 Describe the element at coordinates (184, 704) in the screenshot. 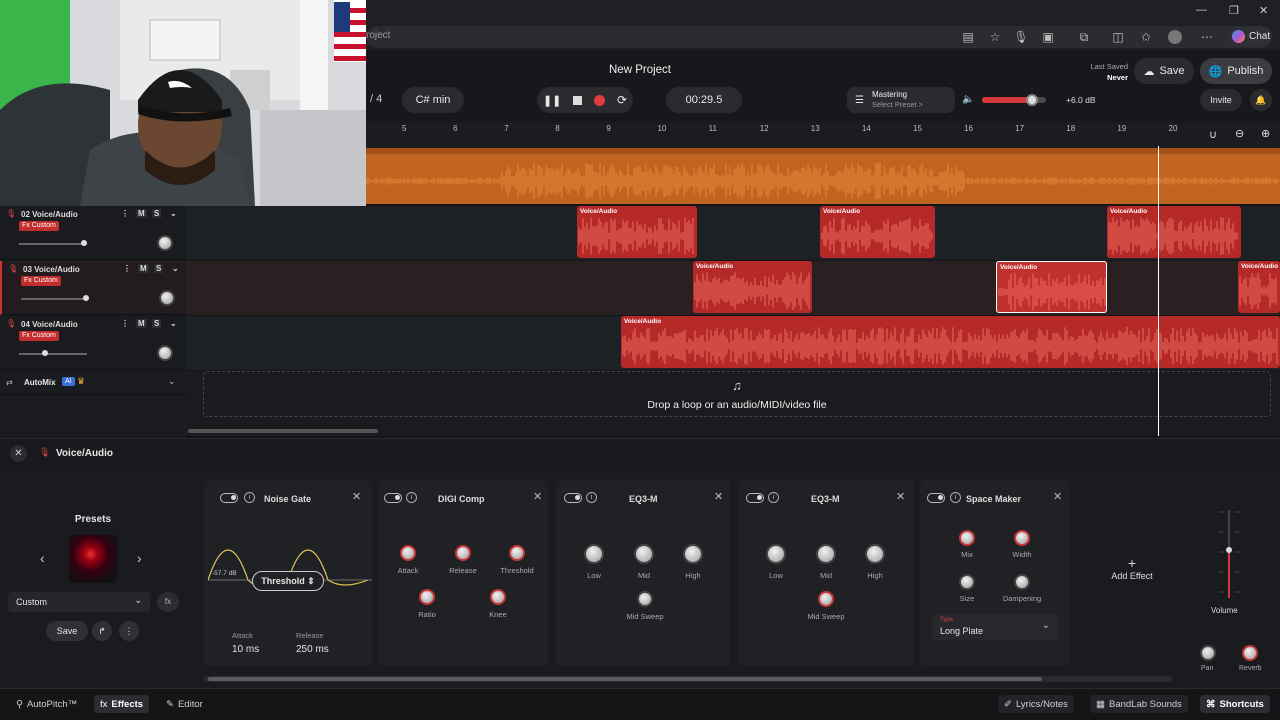

I see `editor-tab: ✎ Editor` at that location.